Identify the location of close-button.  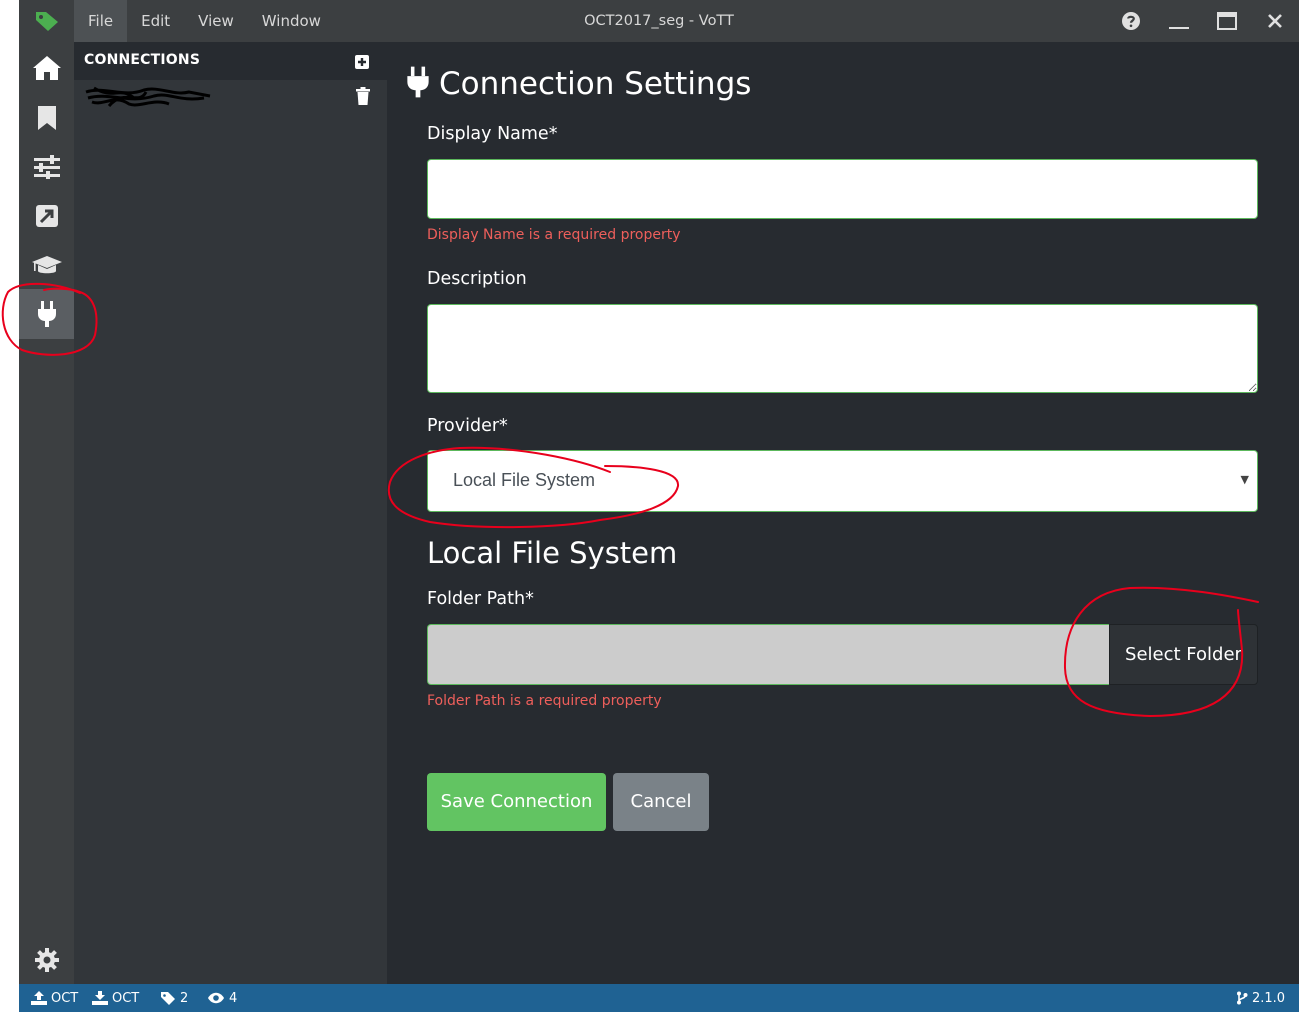
(1275, 21).